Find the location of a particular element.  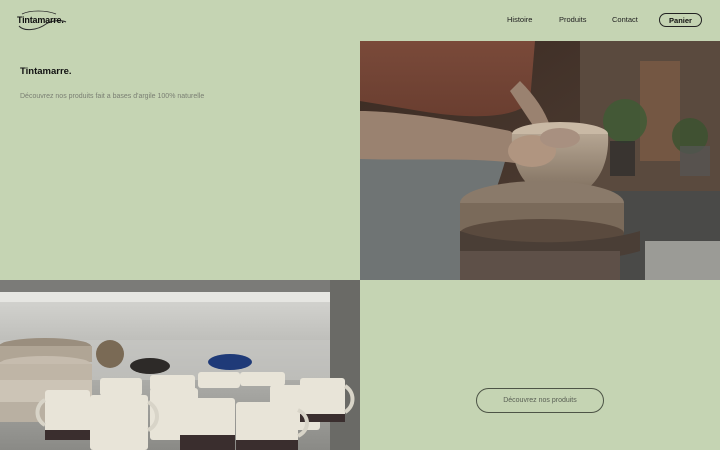

discover-products-button: Découvrez nos produits is located at coordinates (540, 400).